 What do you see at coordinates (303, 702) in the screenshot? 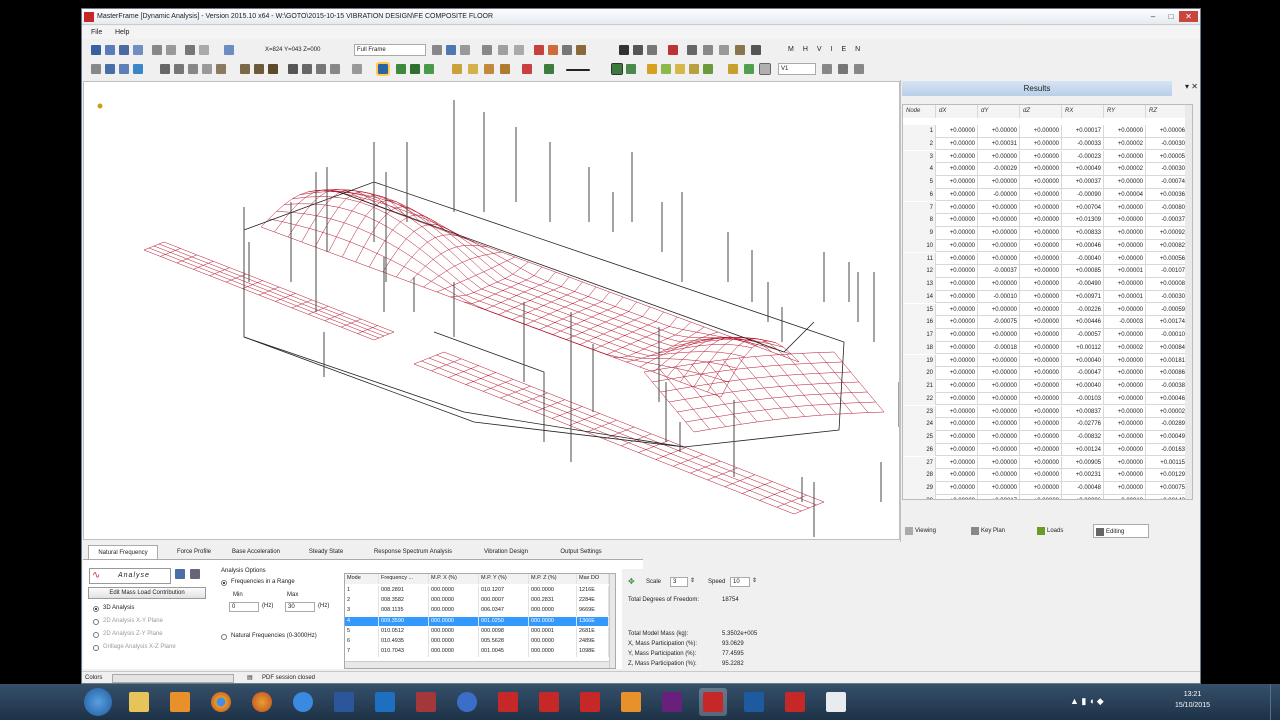
I see `taskbar-ie` at bounding box center [303, 702].